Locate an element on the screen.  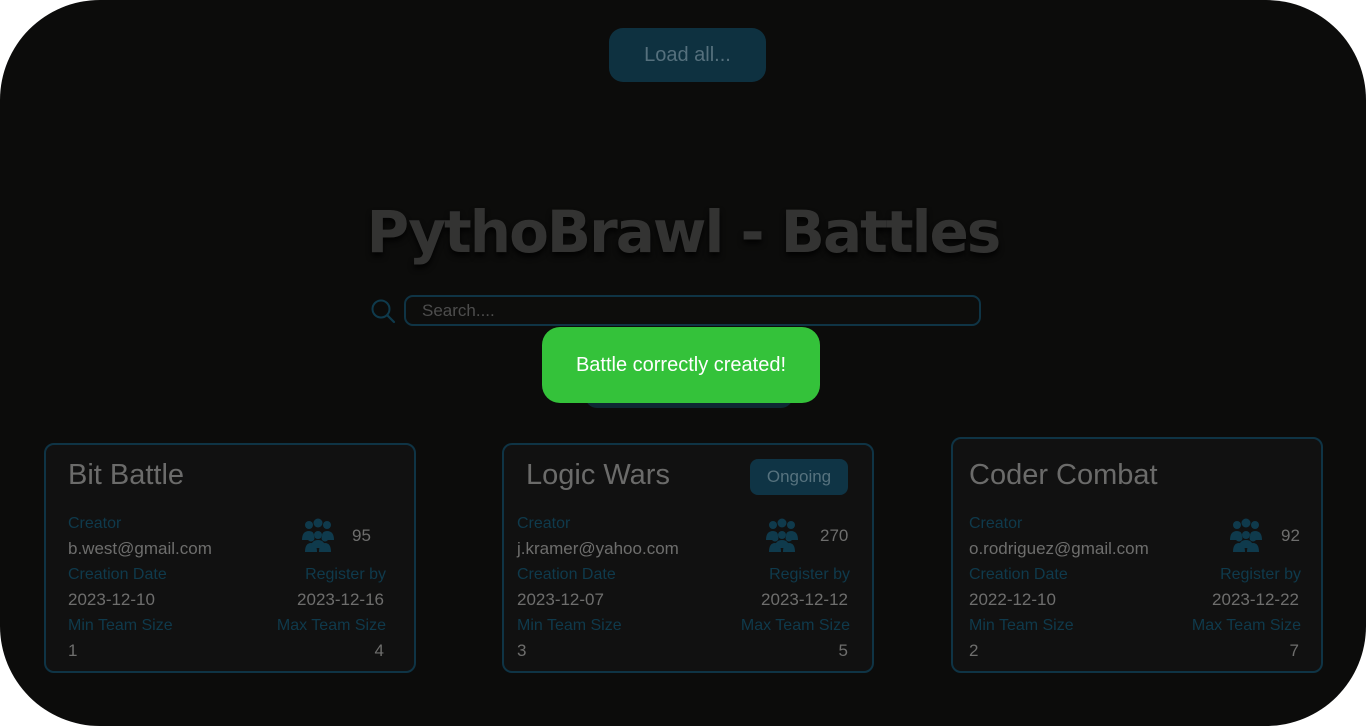
status-badge: Ongoing is located at coordinates (799, 477).